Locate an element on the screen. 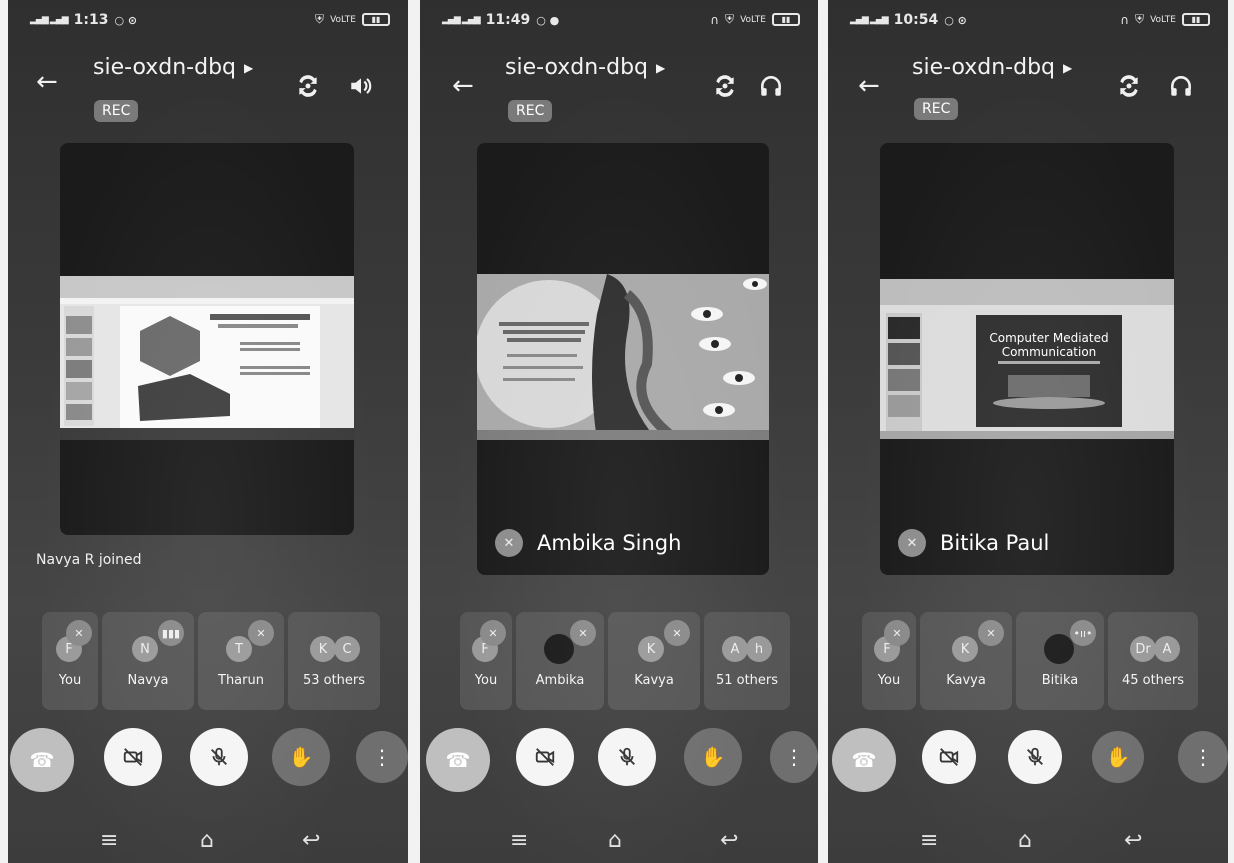 The width and height of the screenshot is (1234, 863). shared-screen-content is located at coordinates (207, 358).